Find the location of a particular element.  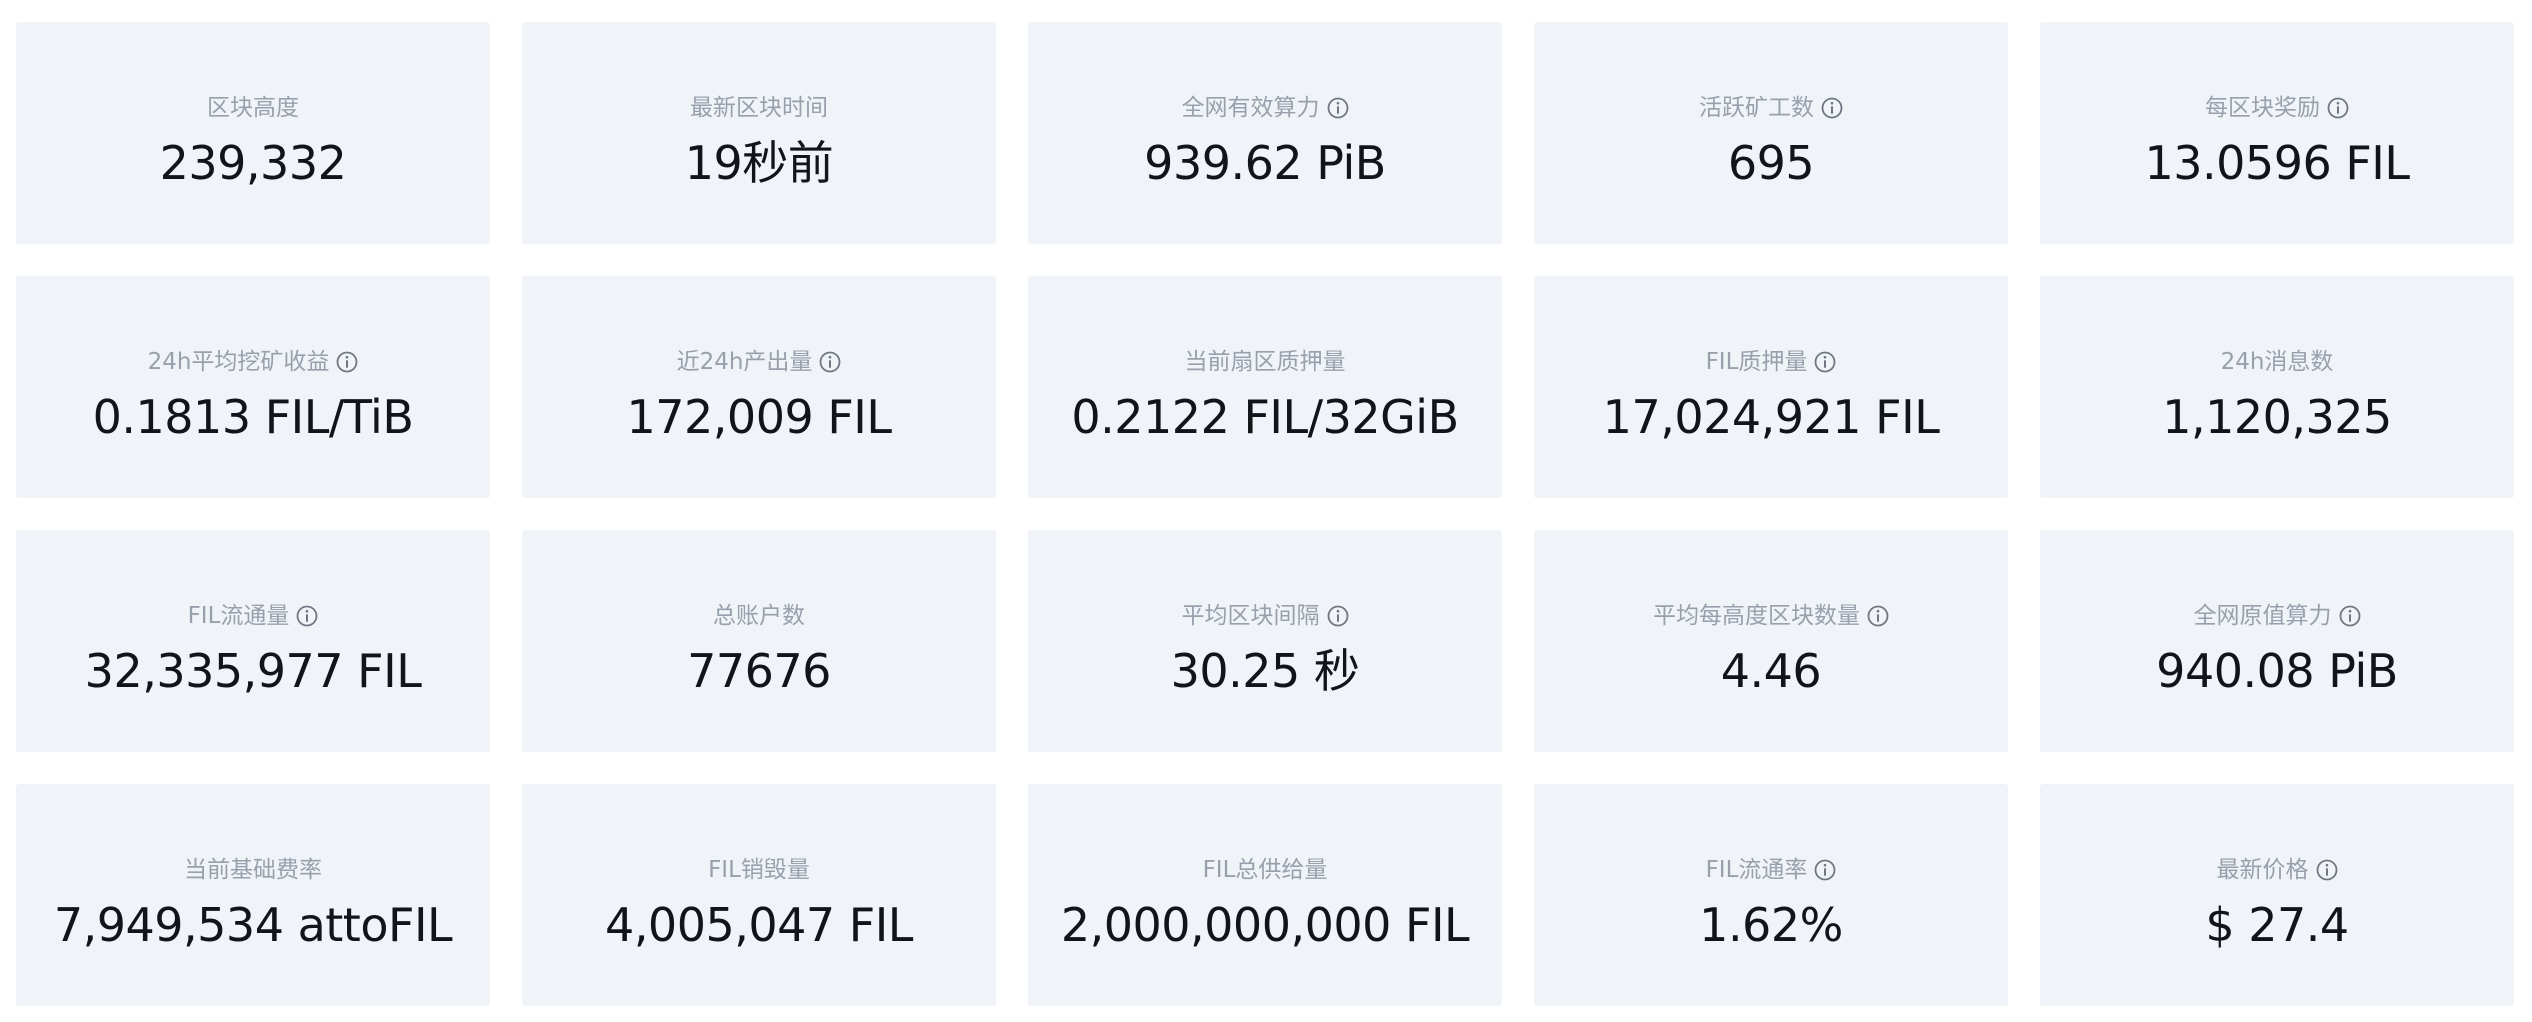

stat-label: 最新价格 is located at coordinates (2262, 870).